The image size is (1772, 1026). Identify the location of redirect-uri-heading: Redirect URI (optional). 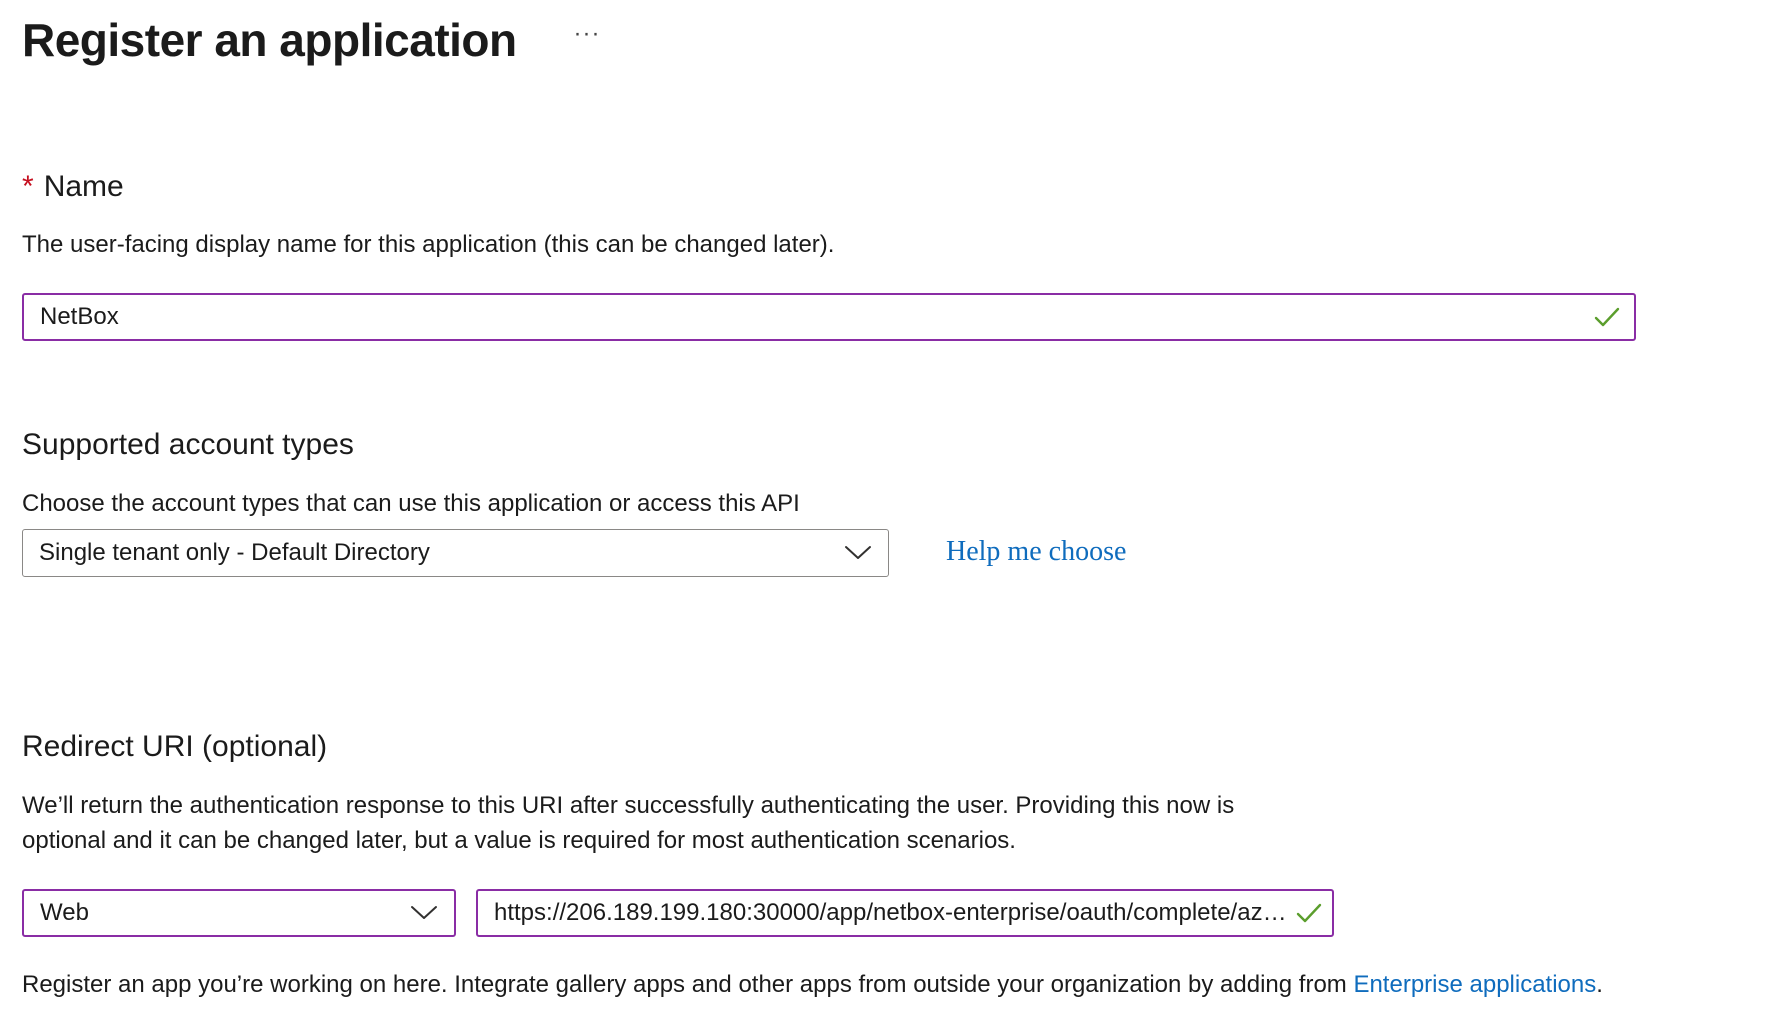
(175, 746).